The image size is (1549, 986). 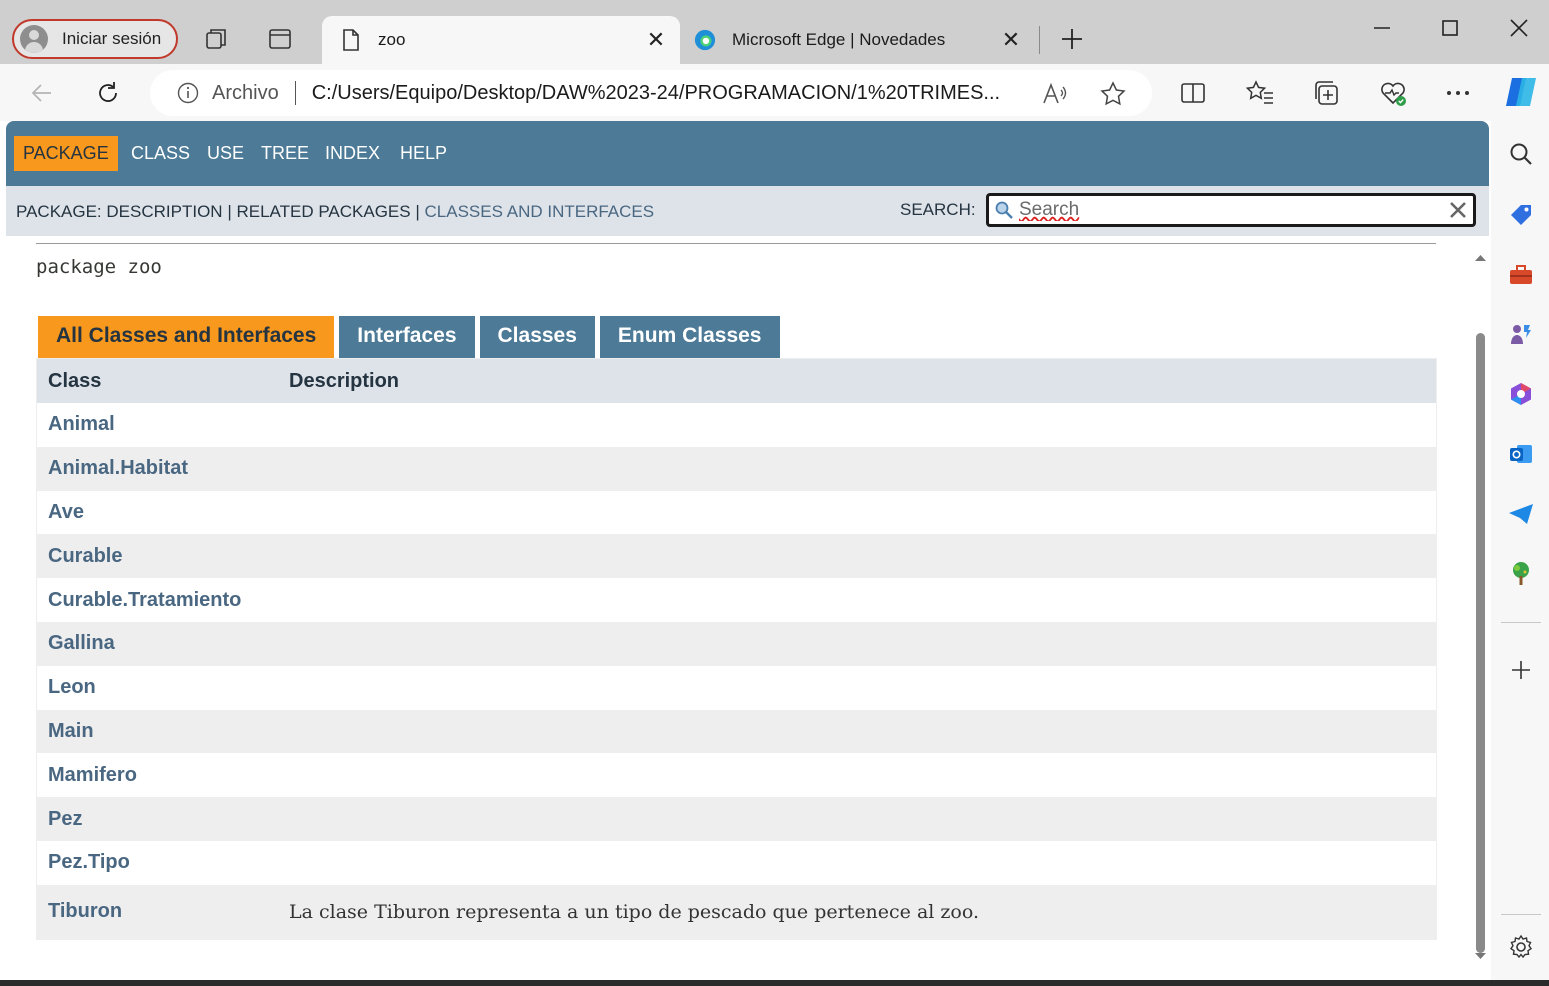 I want to click on close-window-icon, so click(x=1519, y=28).